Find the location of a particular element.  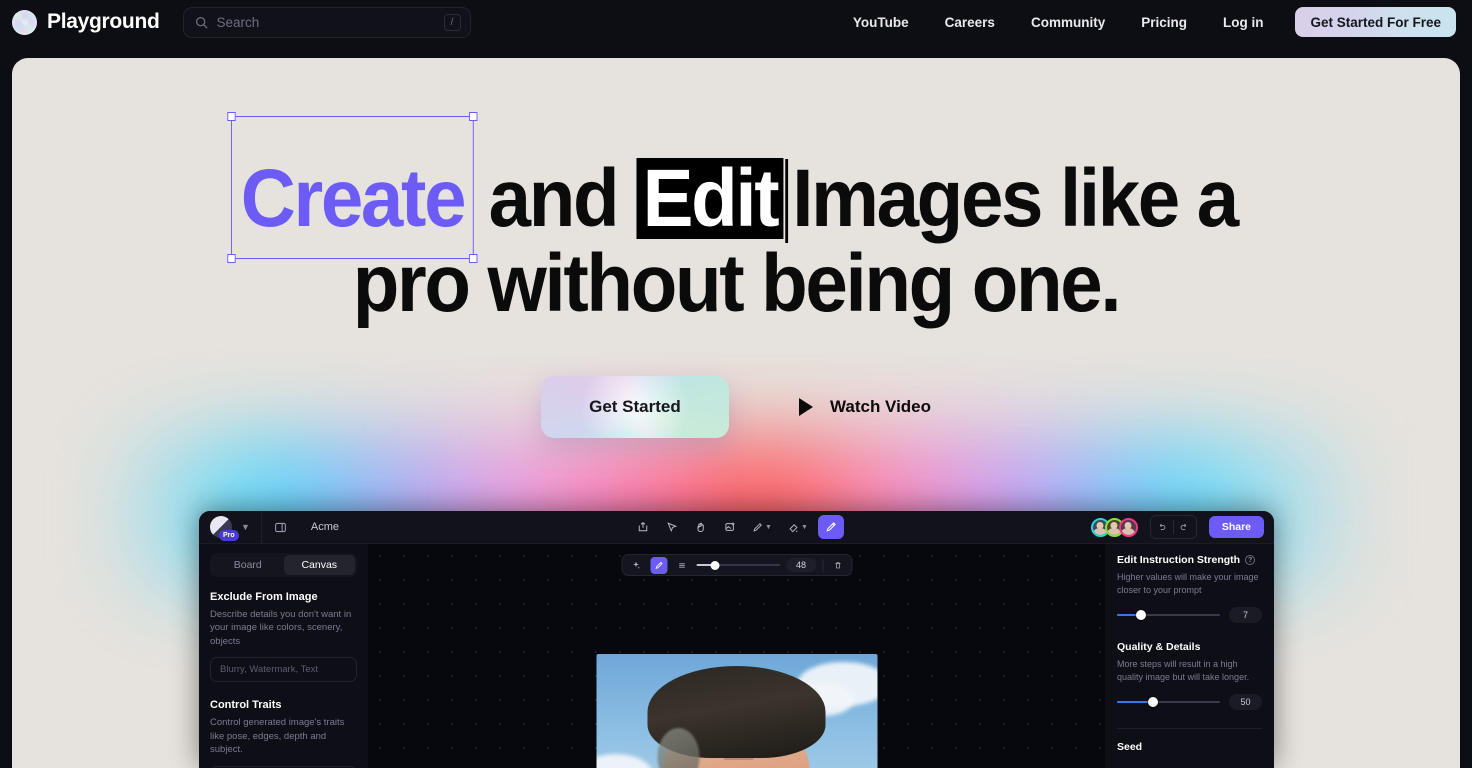

brush-toolbar: 48 is located at coordinates (736, 565).